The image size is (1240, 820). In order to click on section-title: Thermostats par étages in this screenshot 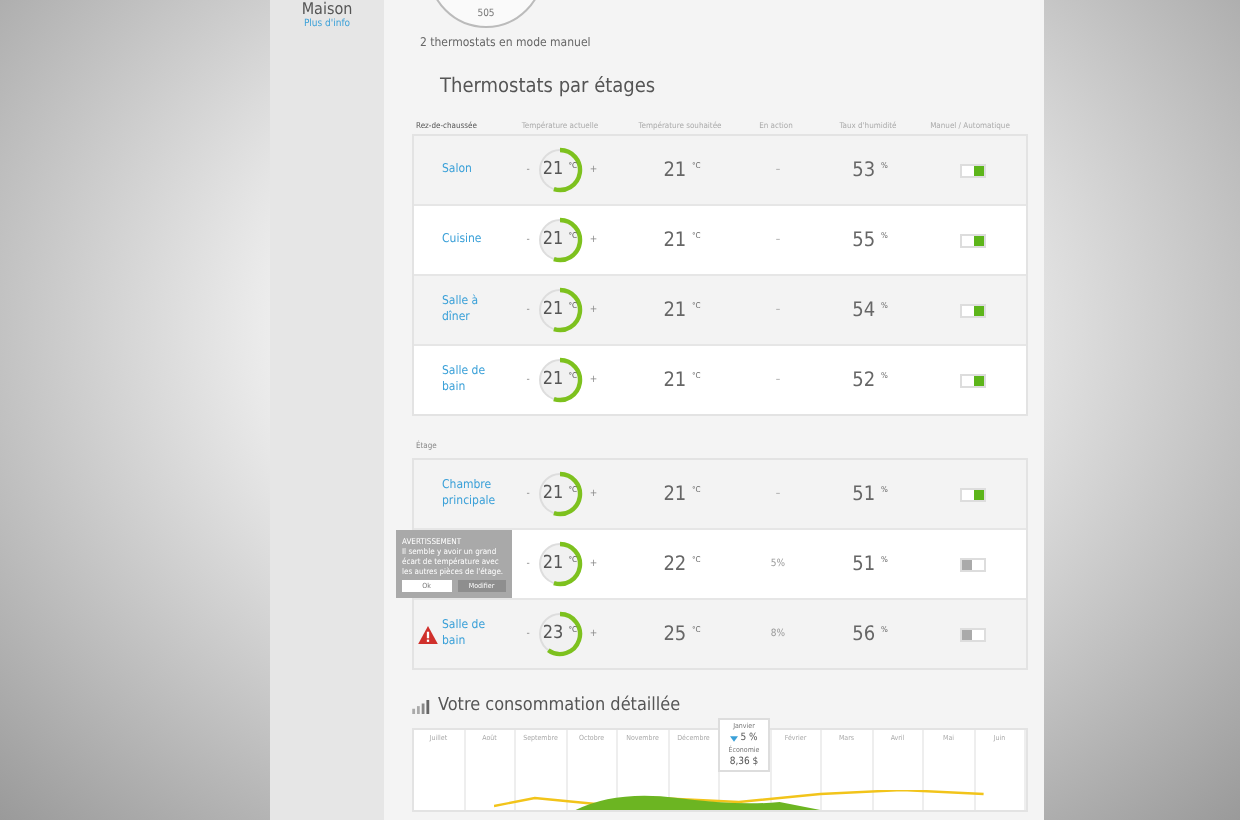, I will do `click(549, 87)`.